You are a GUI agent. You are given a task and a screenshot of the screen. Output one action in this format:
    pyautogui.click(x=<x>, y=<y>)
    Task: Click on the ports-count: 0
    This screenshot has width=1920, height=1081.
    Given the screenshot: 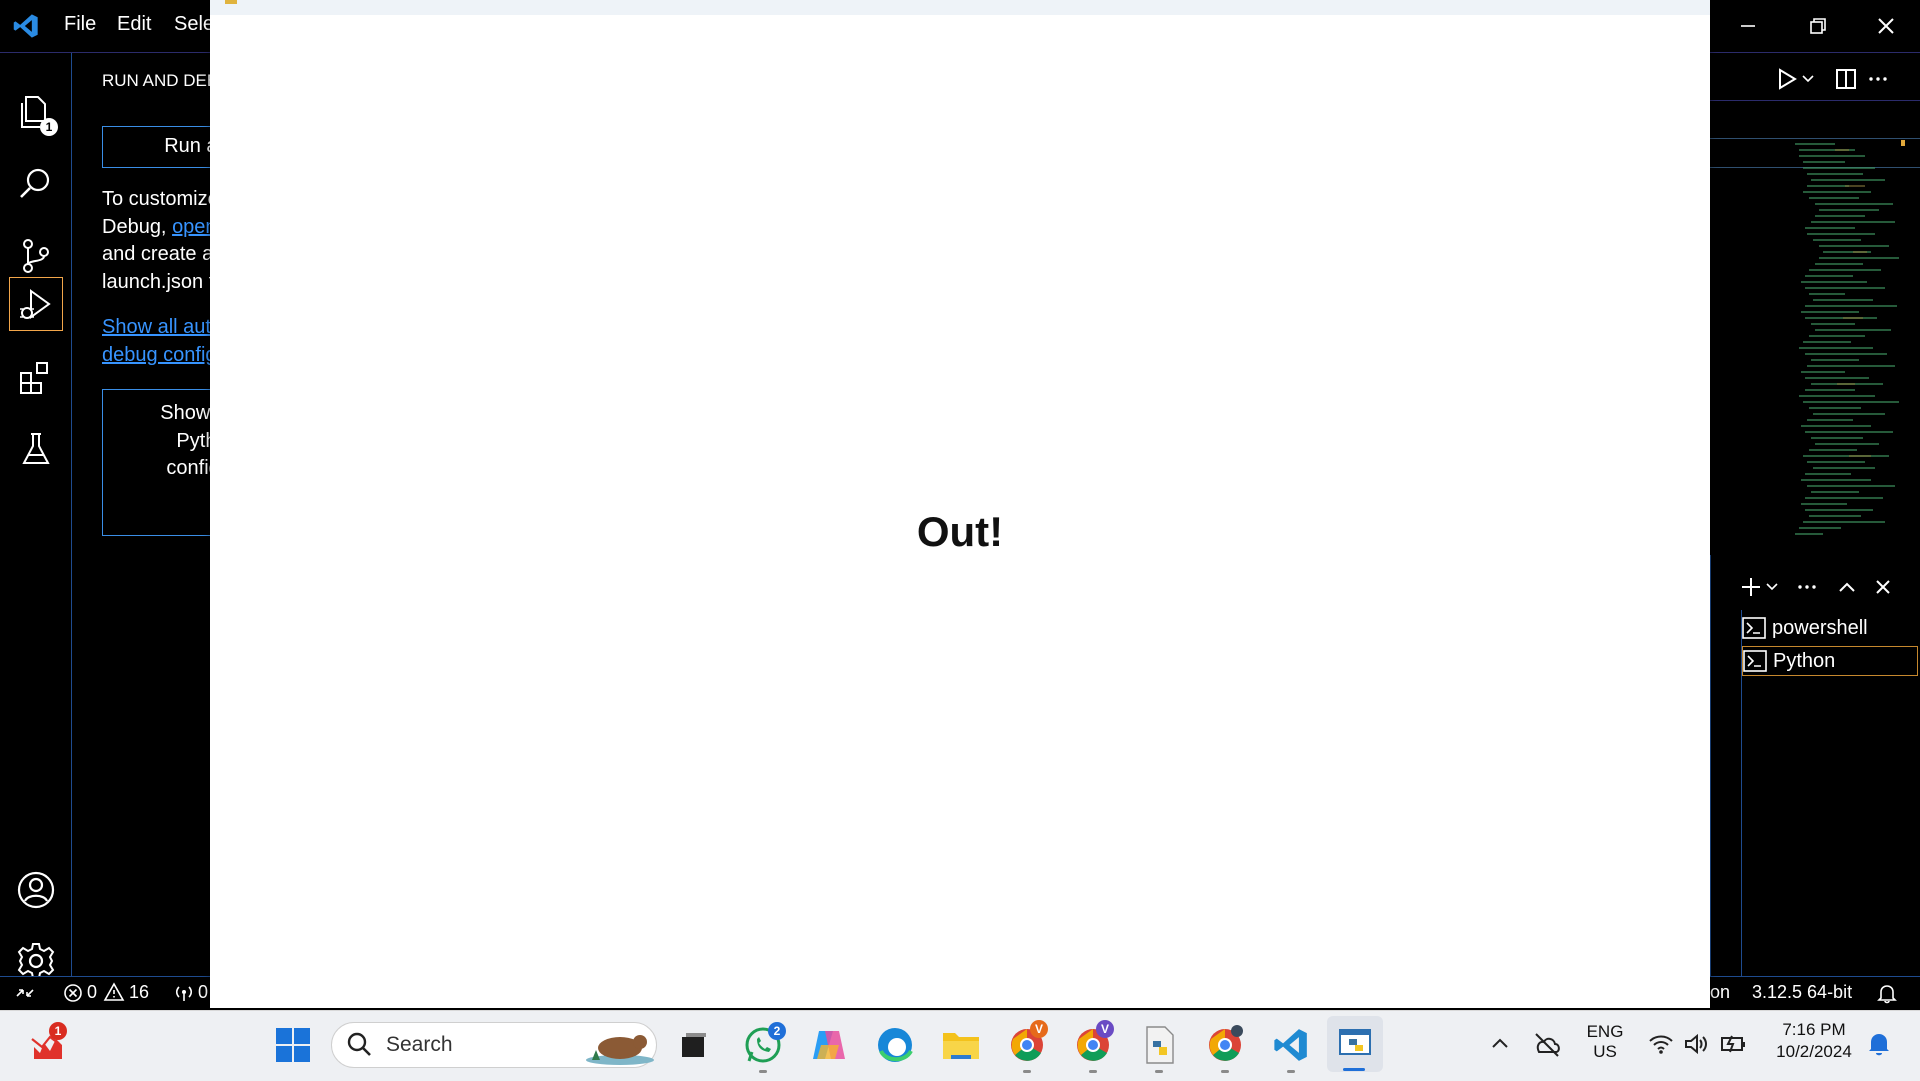 What is the action you would take?
    pyautogui.click(x=203, y=992)
    